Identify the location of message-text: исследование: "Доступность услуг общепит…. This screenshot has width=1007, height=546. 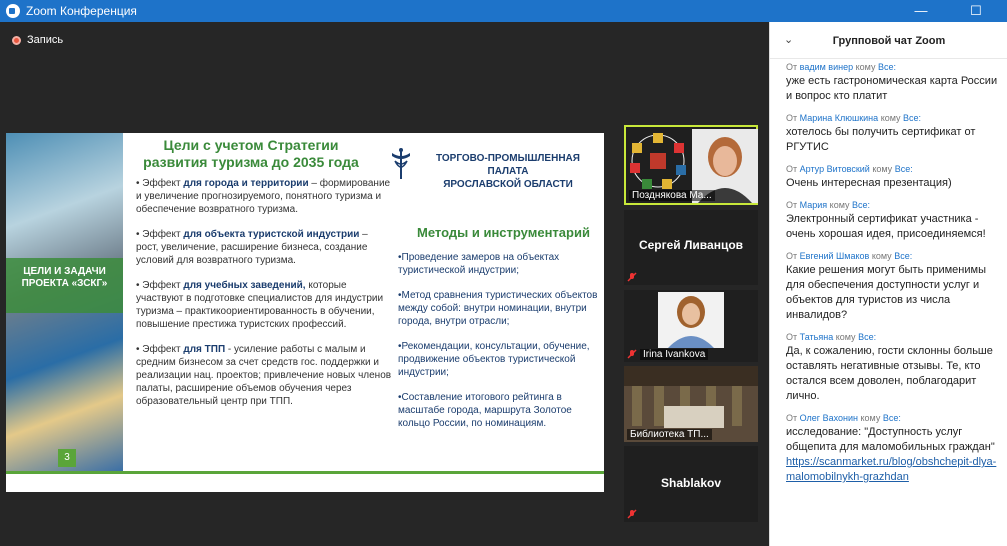
(890, 439).